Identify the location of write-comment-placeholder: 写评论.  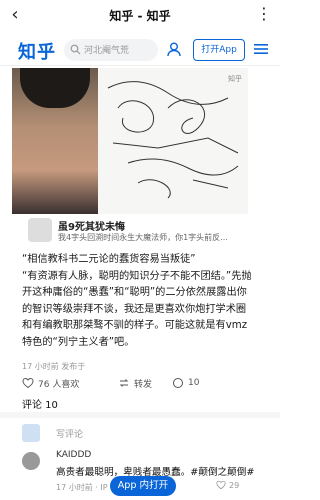
(70, 435).